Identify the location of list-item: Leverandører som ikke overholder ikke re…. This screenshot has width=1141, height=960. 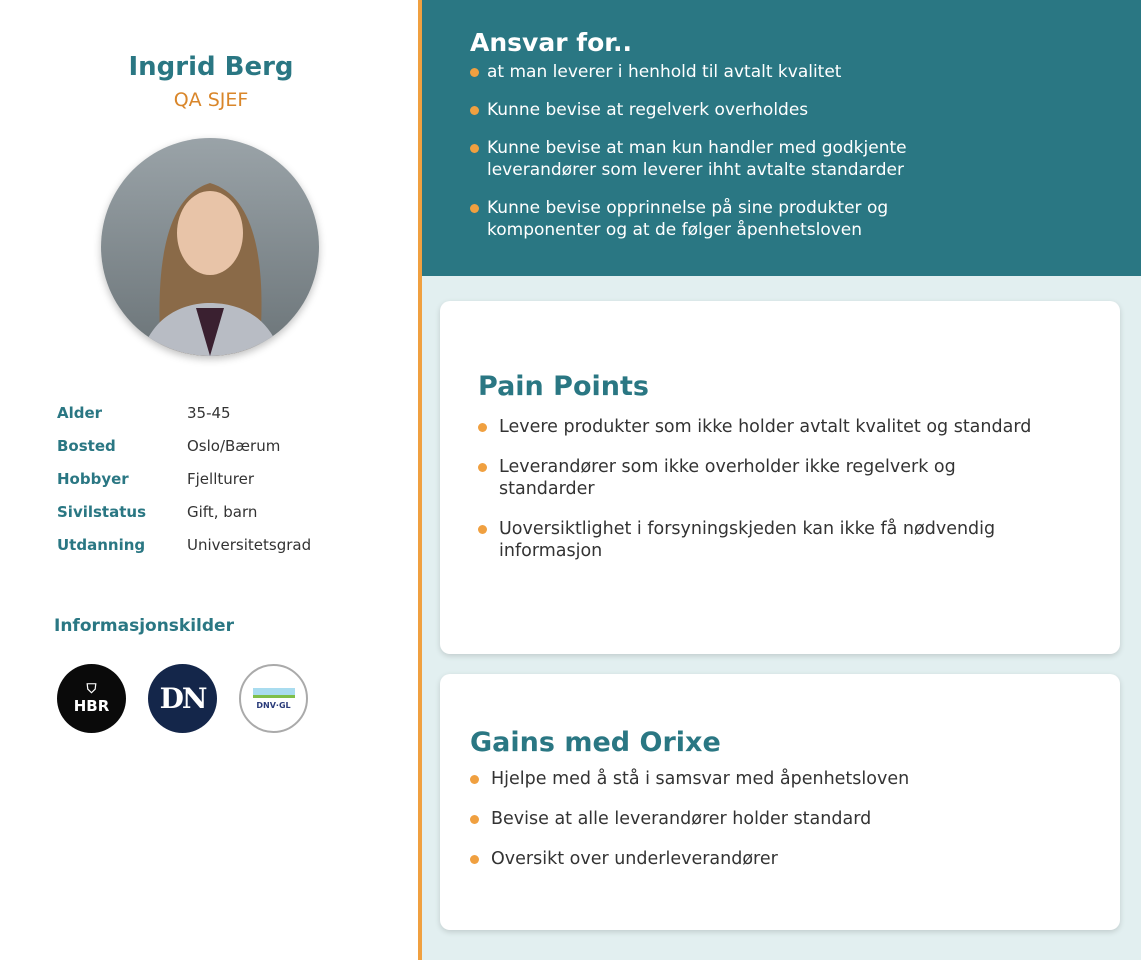
(758, 478).